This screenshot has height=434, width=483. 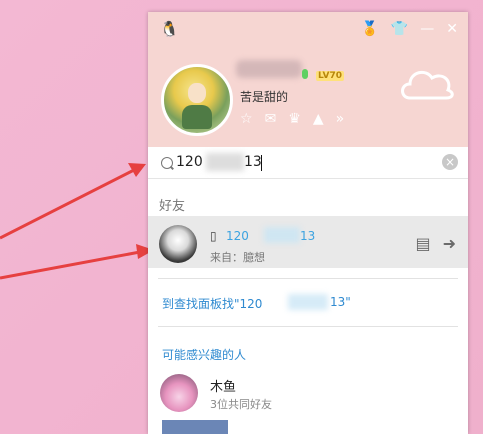 I want to click on friend-source: 来自：臆想, so click(x=237, y=257).